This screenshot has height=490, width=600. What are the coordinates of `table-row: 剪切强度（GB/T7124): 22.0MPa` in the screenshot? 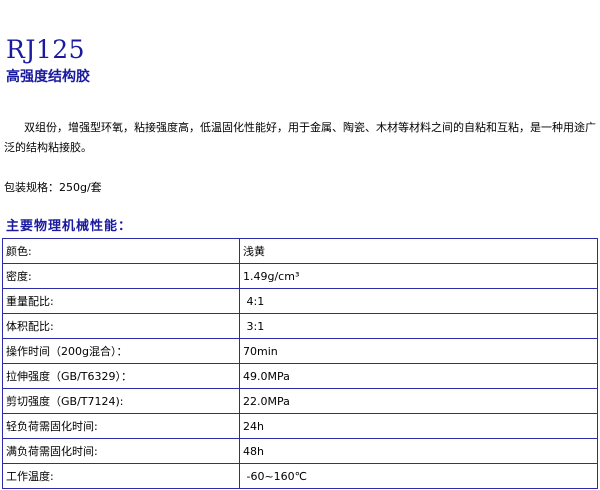 It's located at (300, 401).